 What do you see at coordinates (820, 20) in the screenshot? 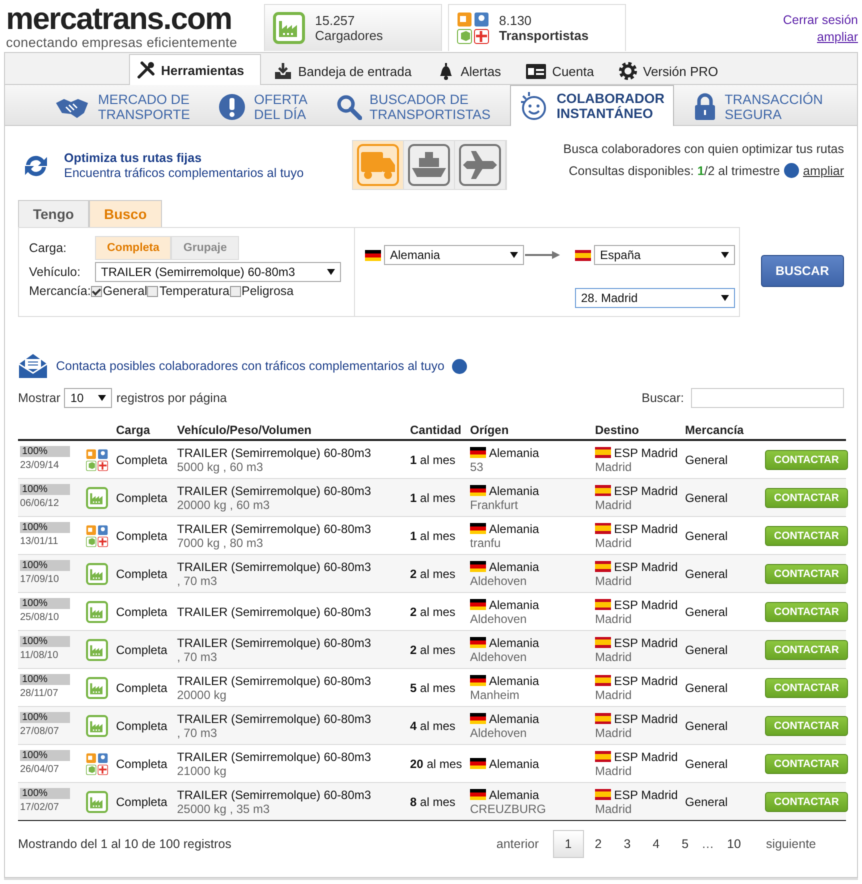
I see `logout-link: Cerrar sesión` at bounding box center [820, 20].